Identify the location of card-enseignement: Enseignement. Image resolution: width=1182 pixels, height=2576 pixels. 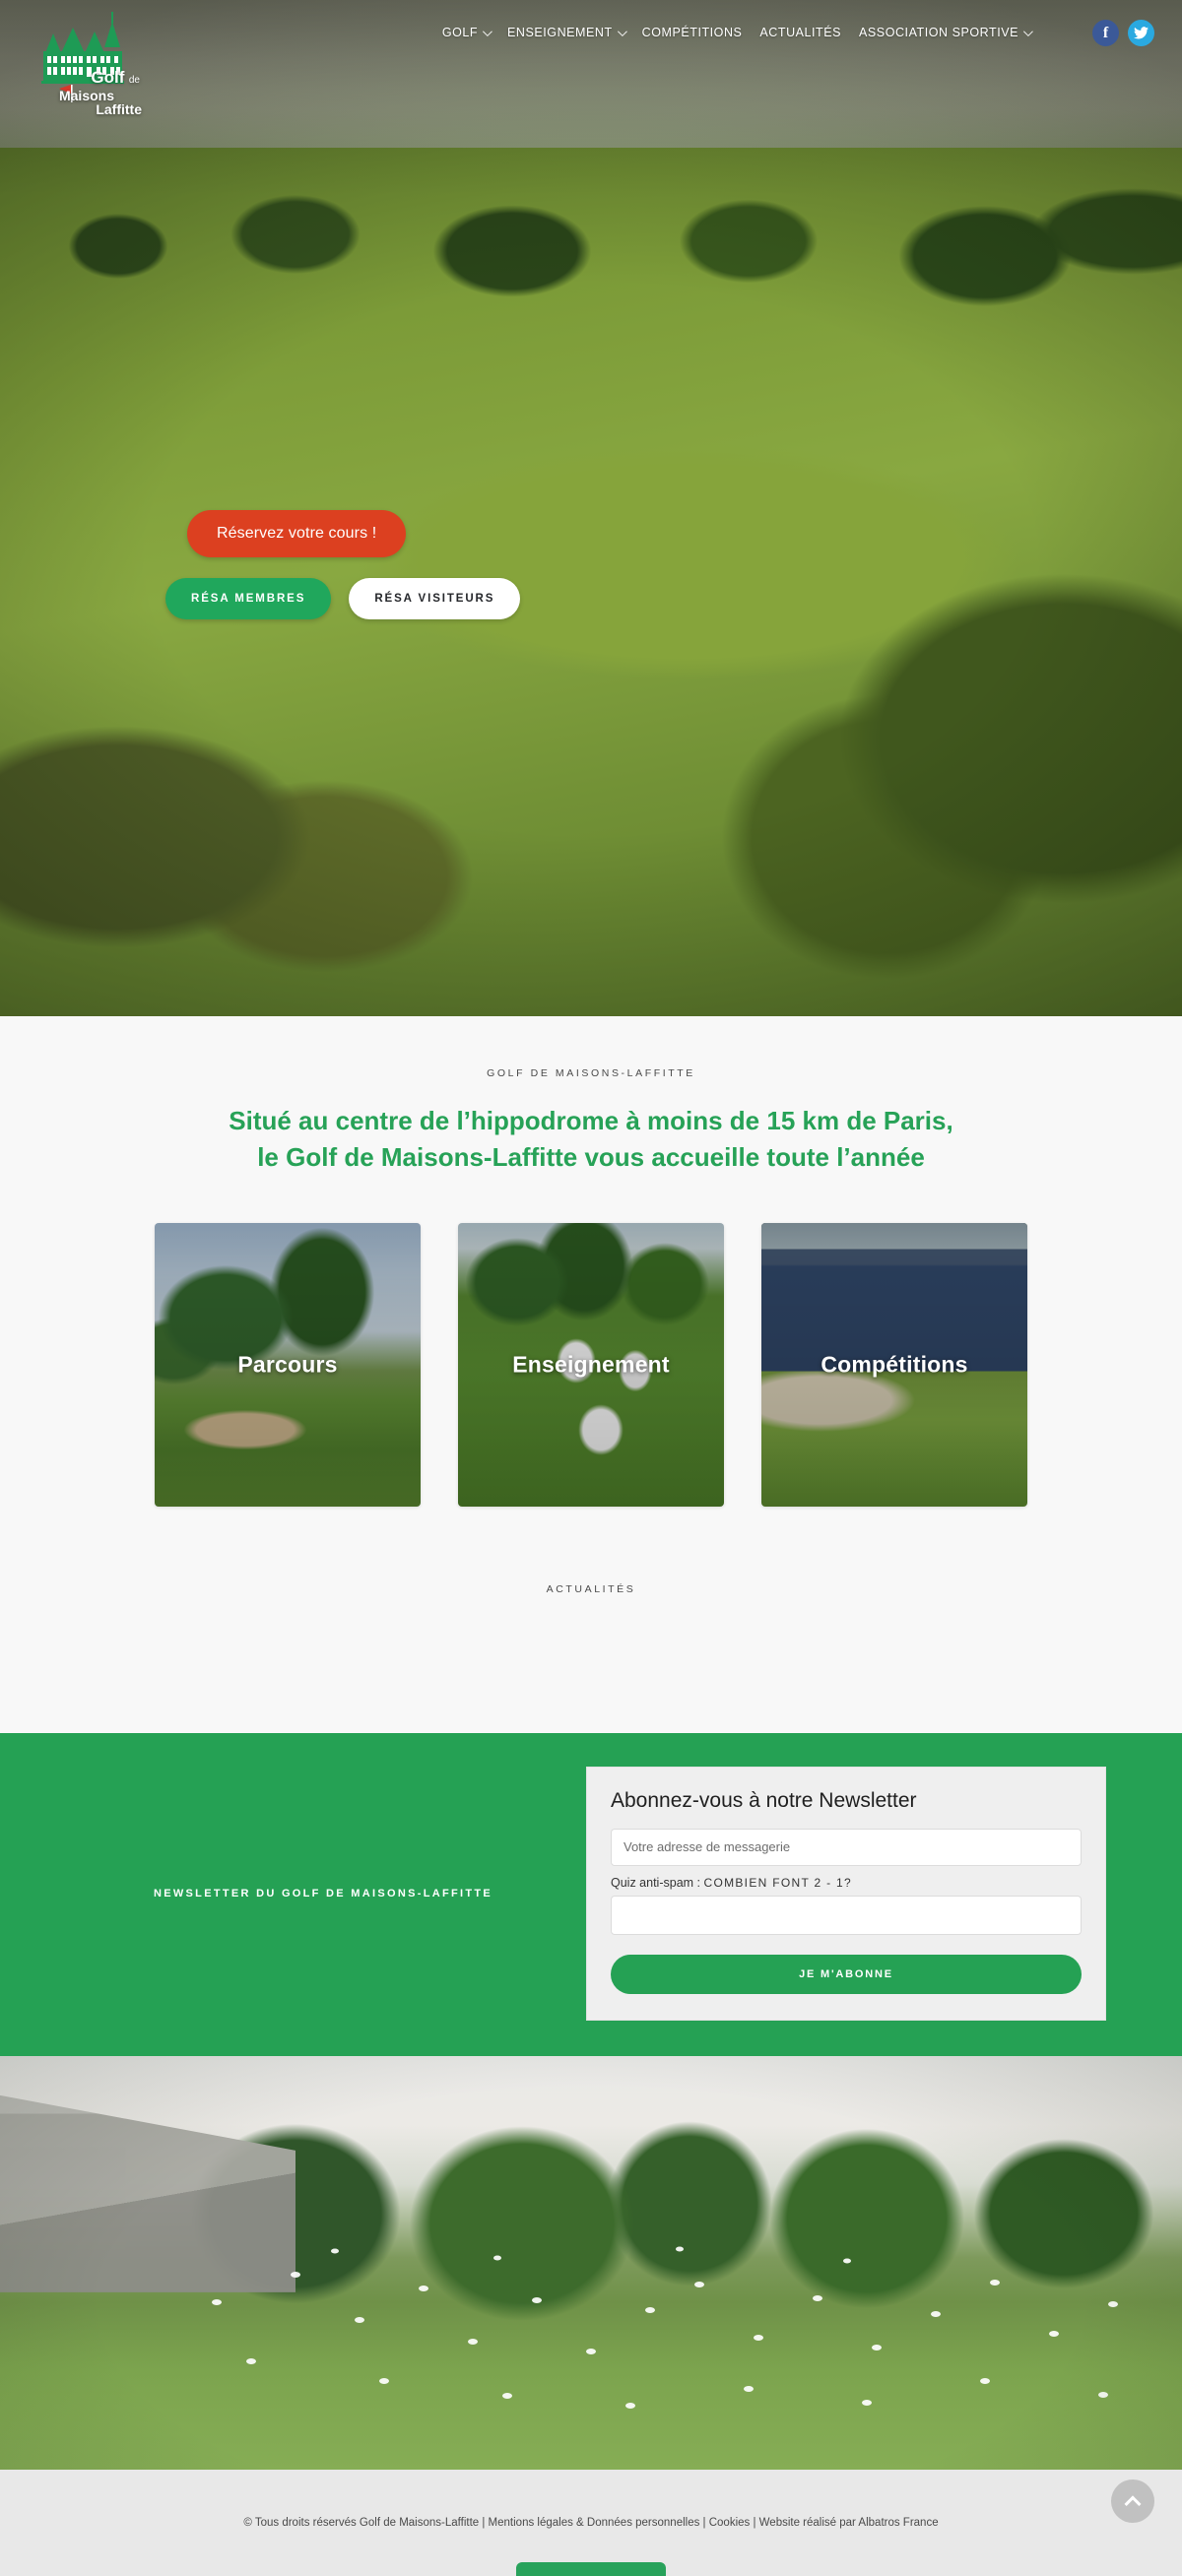
(591, 1364).